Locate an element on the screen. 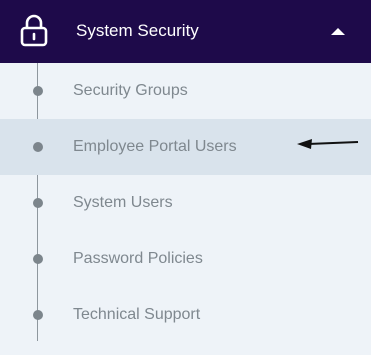  submenu-item-label: Security Groups is located at coordinates (130, 90).